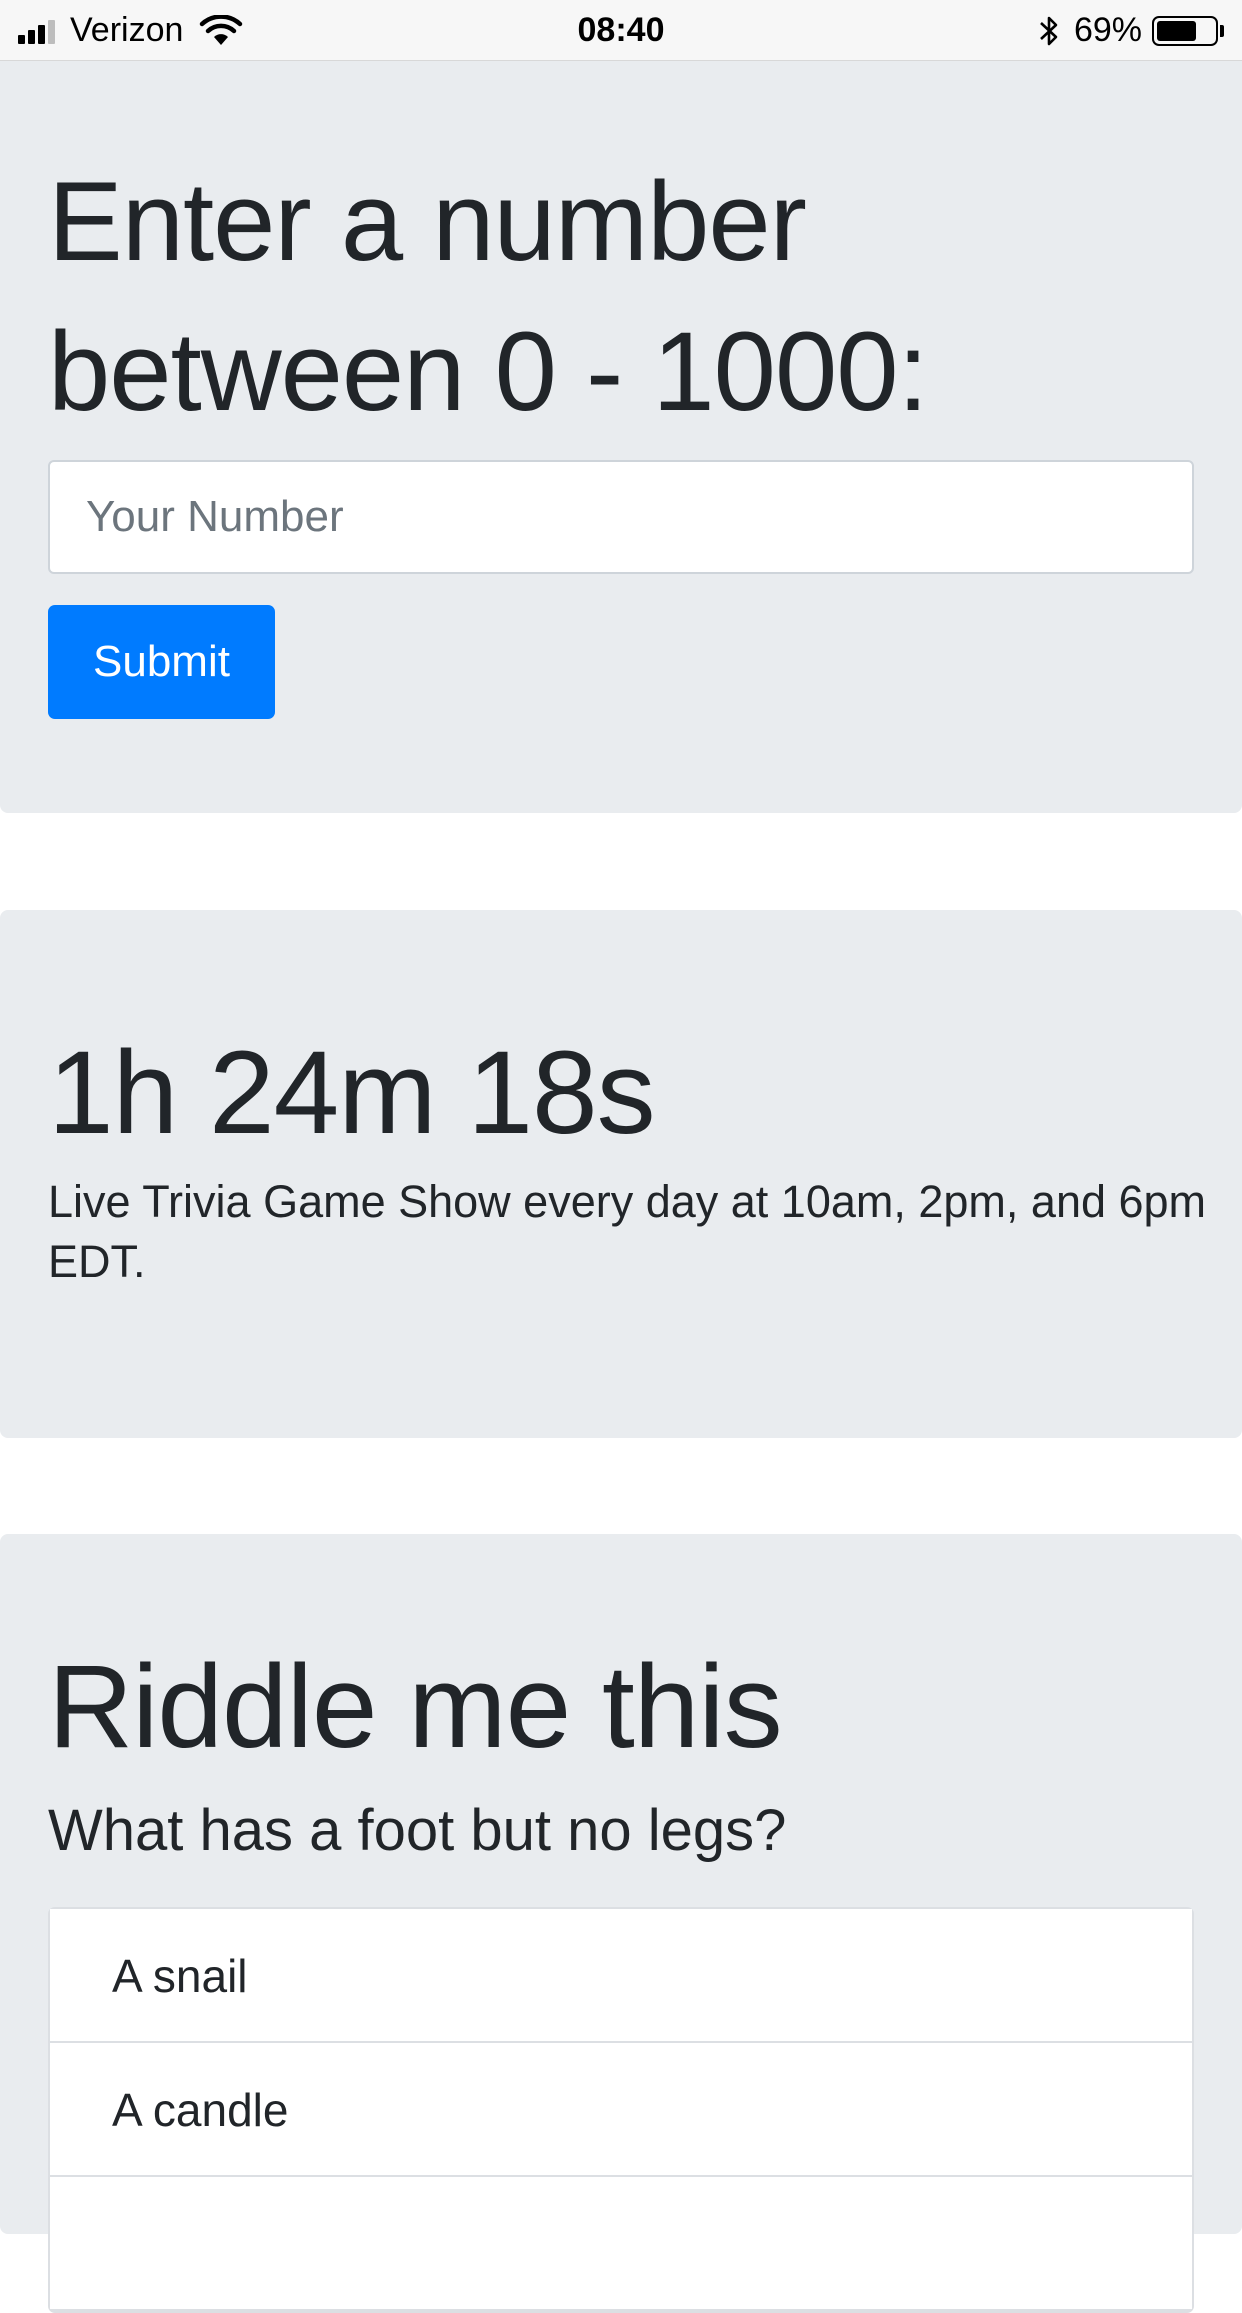  I want to click on battery-level-fill, so click(1176, 30).